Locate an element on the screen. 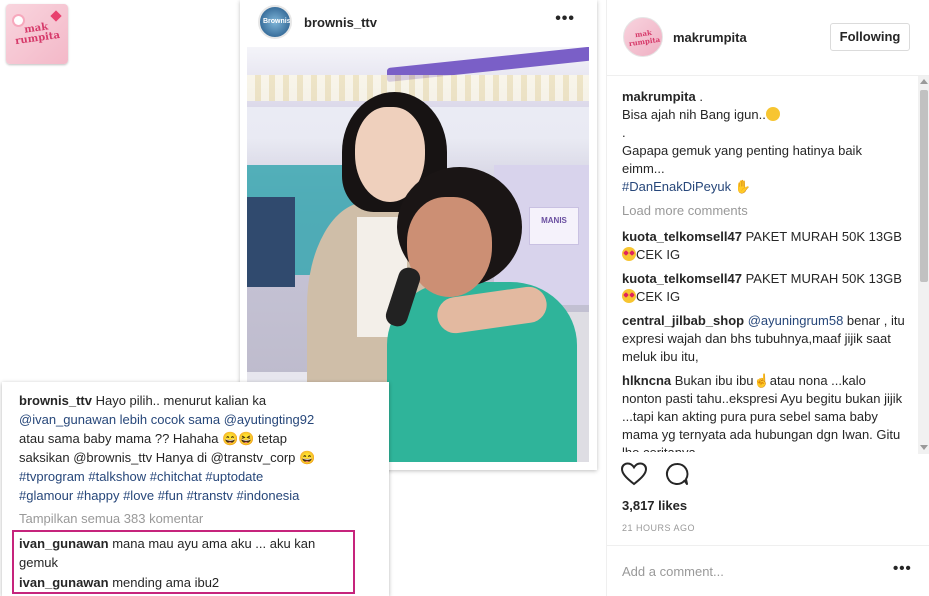 Image resolution: width=929 pixels, height=596 pixels. embedded-post-header: Brownis brownis_ttv ••• is located at coordinates (418, 22).